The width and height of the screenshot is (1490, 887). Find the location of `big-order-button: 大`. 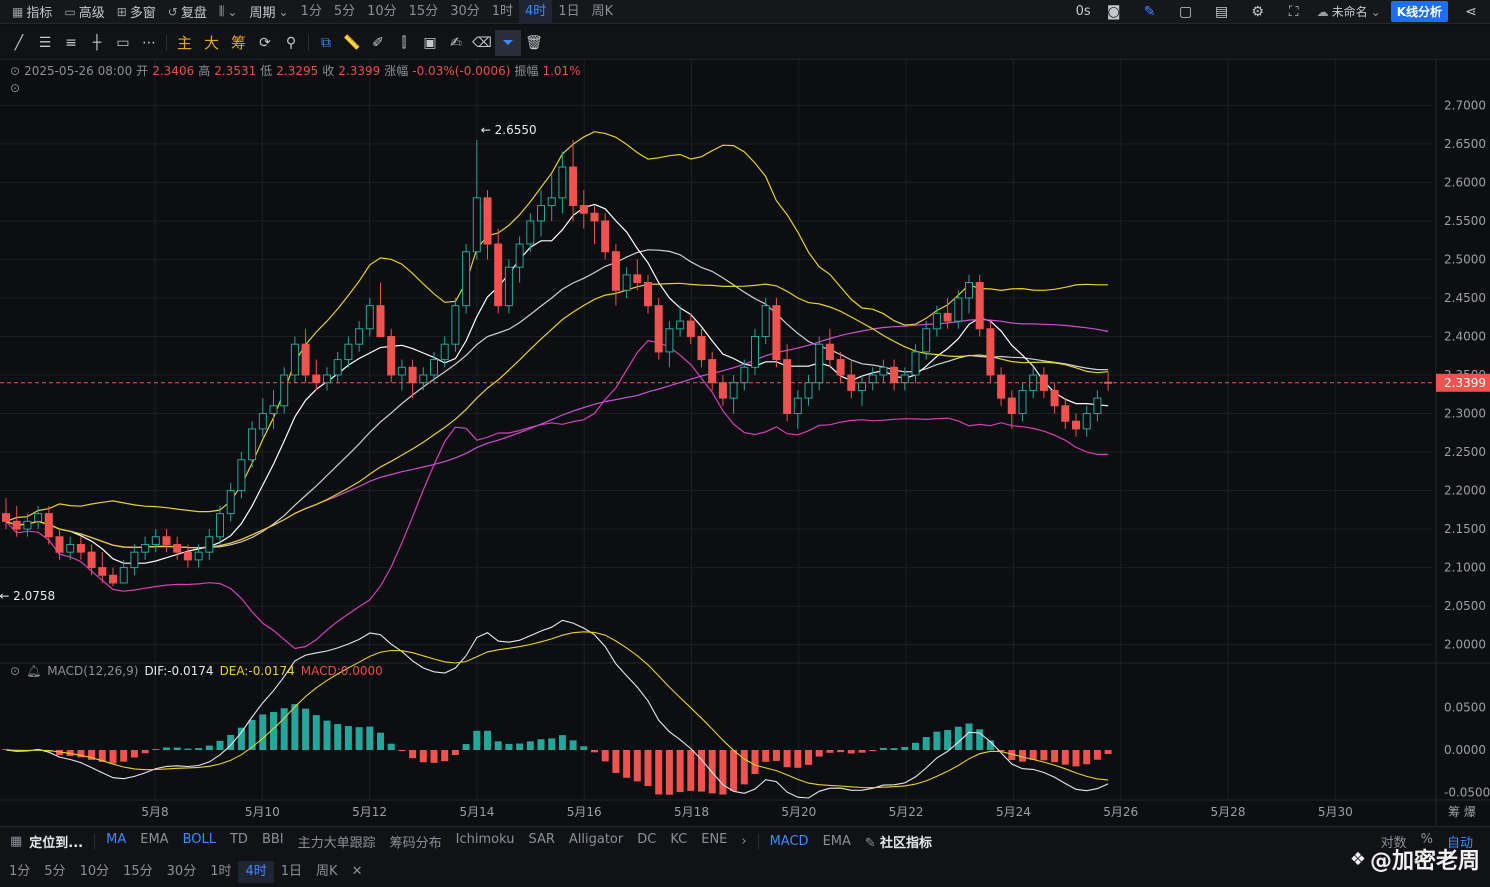

big-order-button: 大 is located at coordinates (211, 42).